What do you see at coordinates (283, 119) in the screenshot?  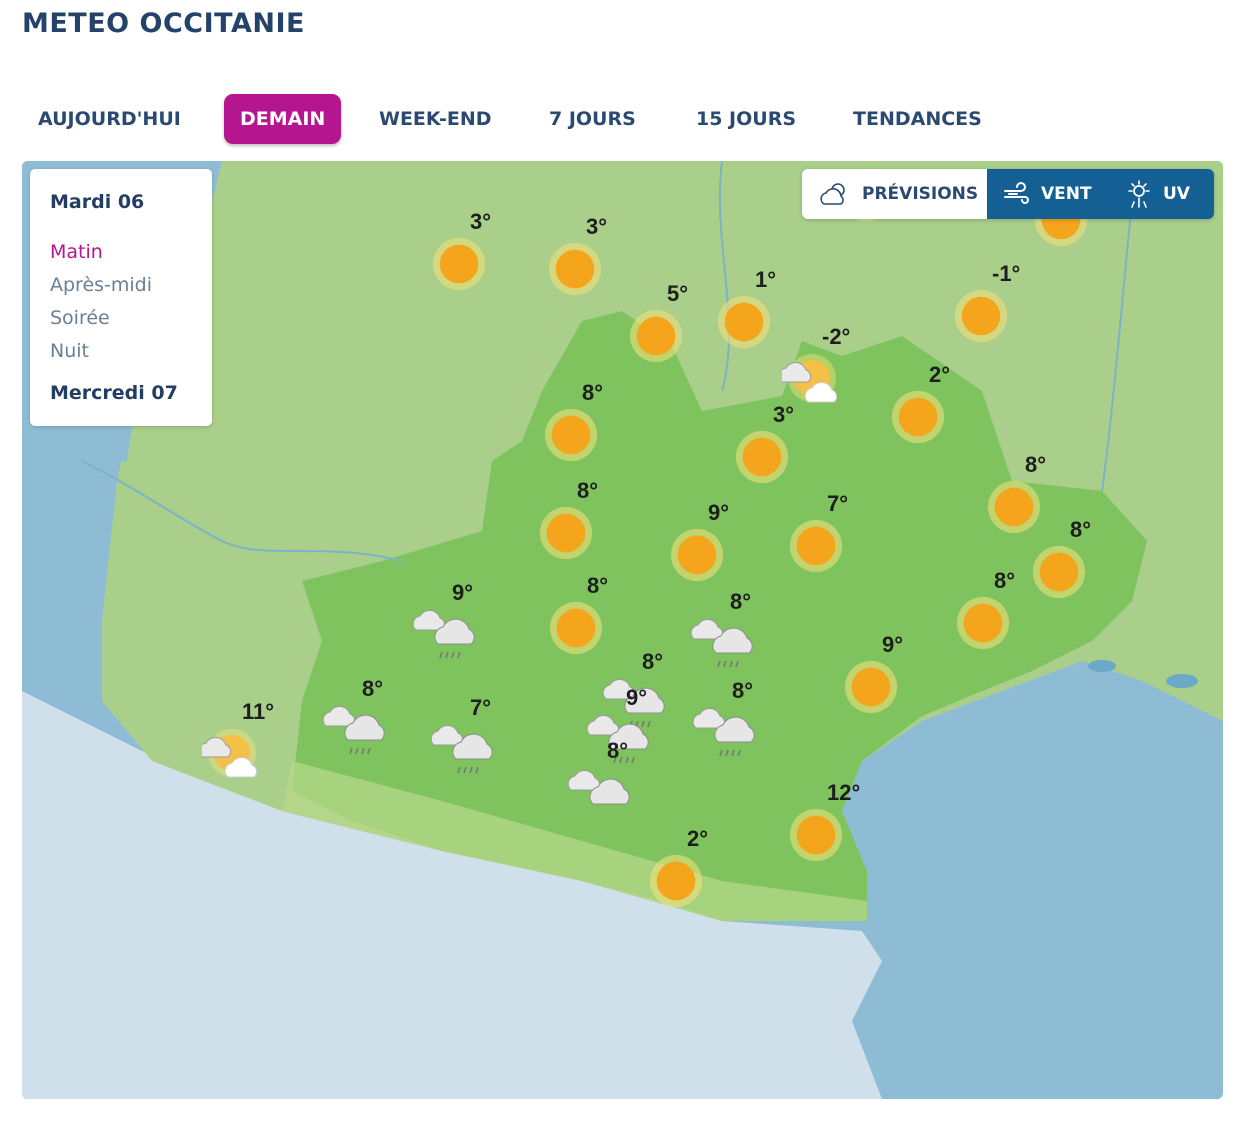 I see `tab-demain: DEMAIN` at bounding box center [283, 119].